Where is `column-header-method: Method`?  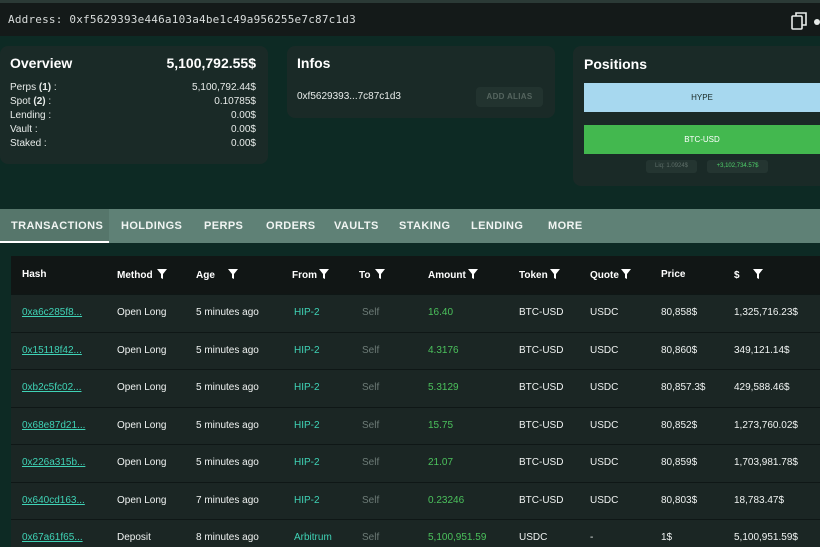 column-header-method: Method is located at coordinates (142, 275).